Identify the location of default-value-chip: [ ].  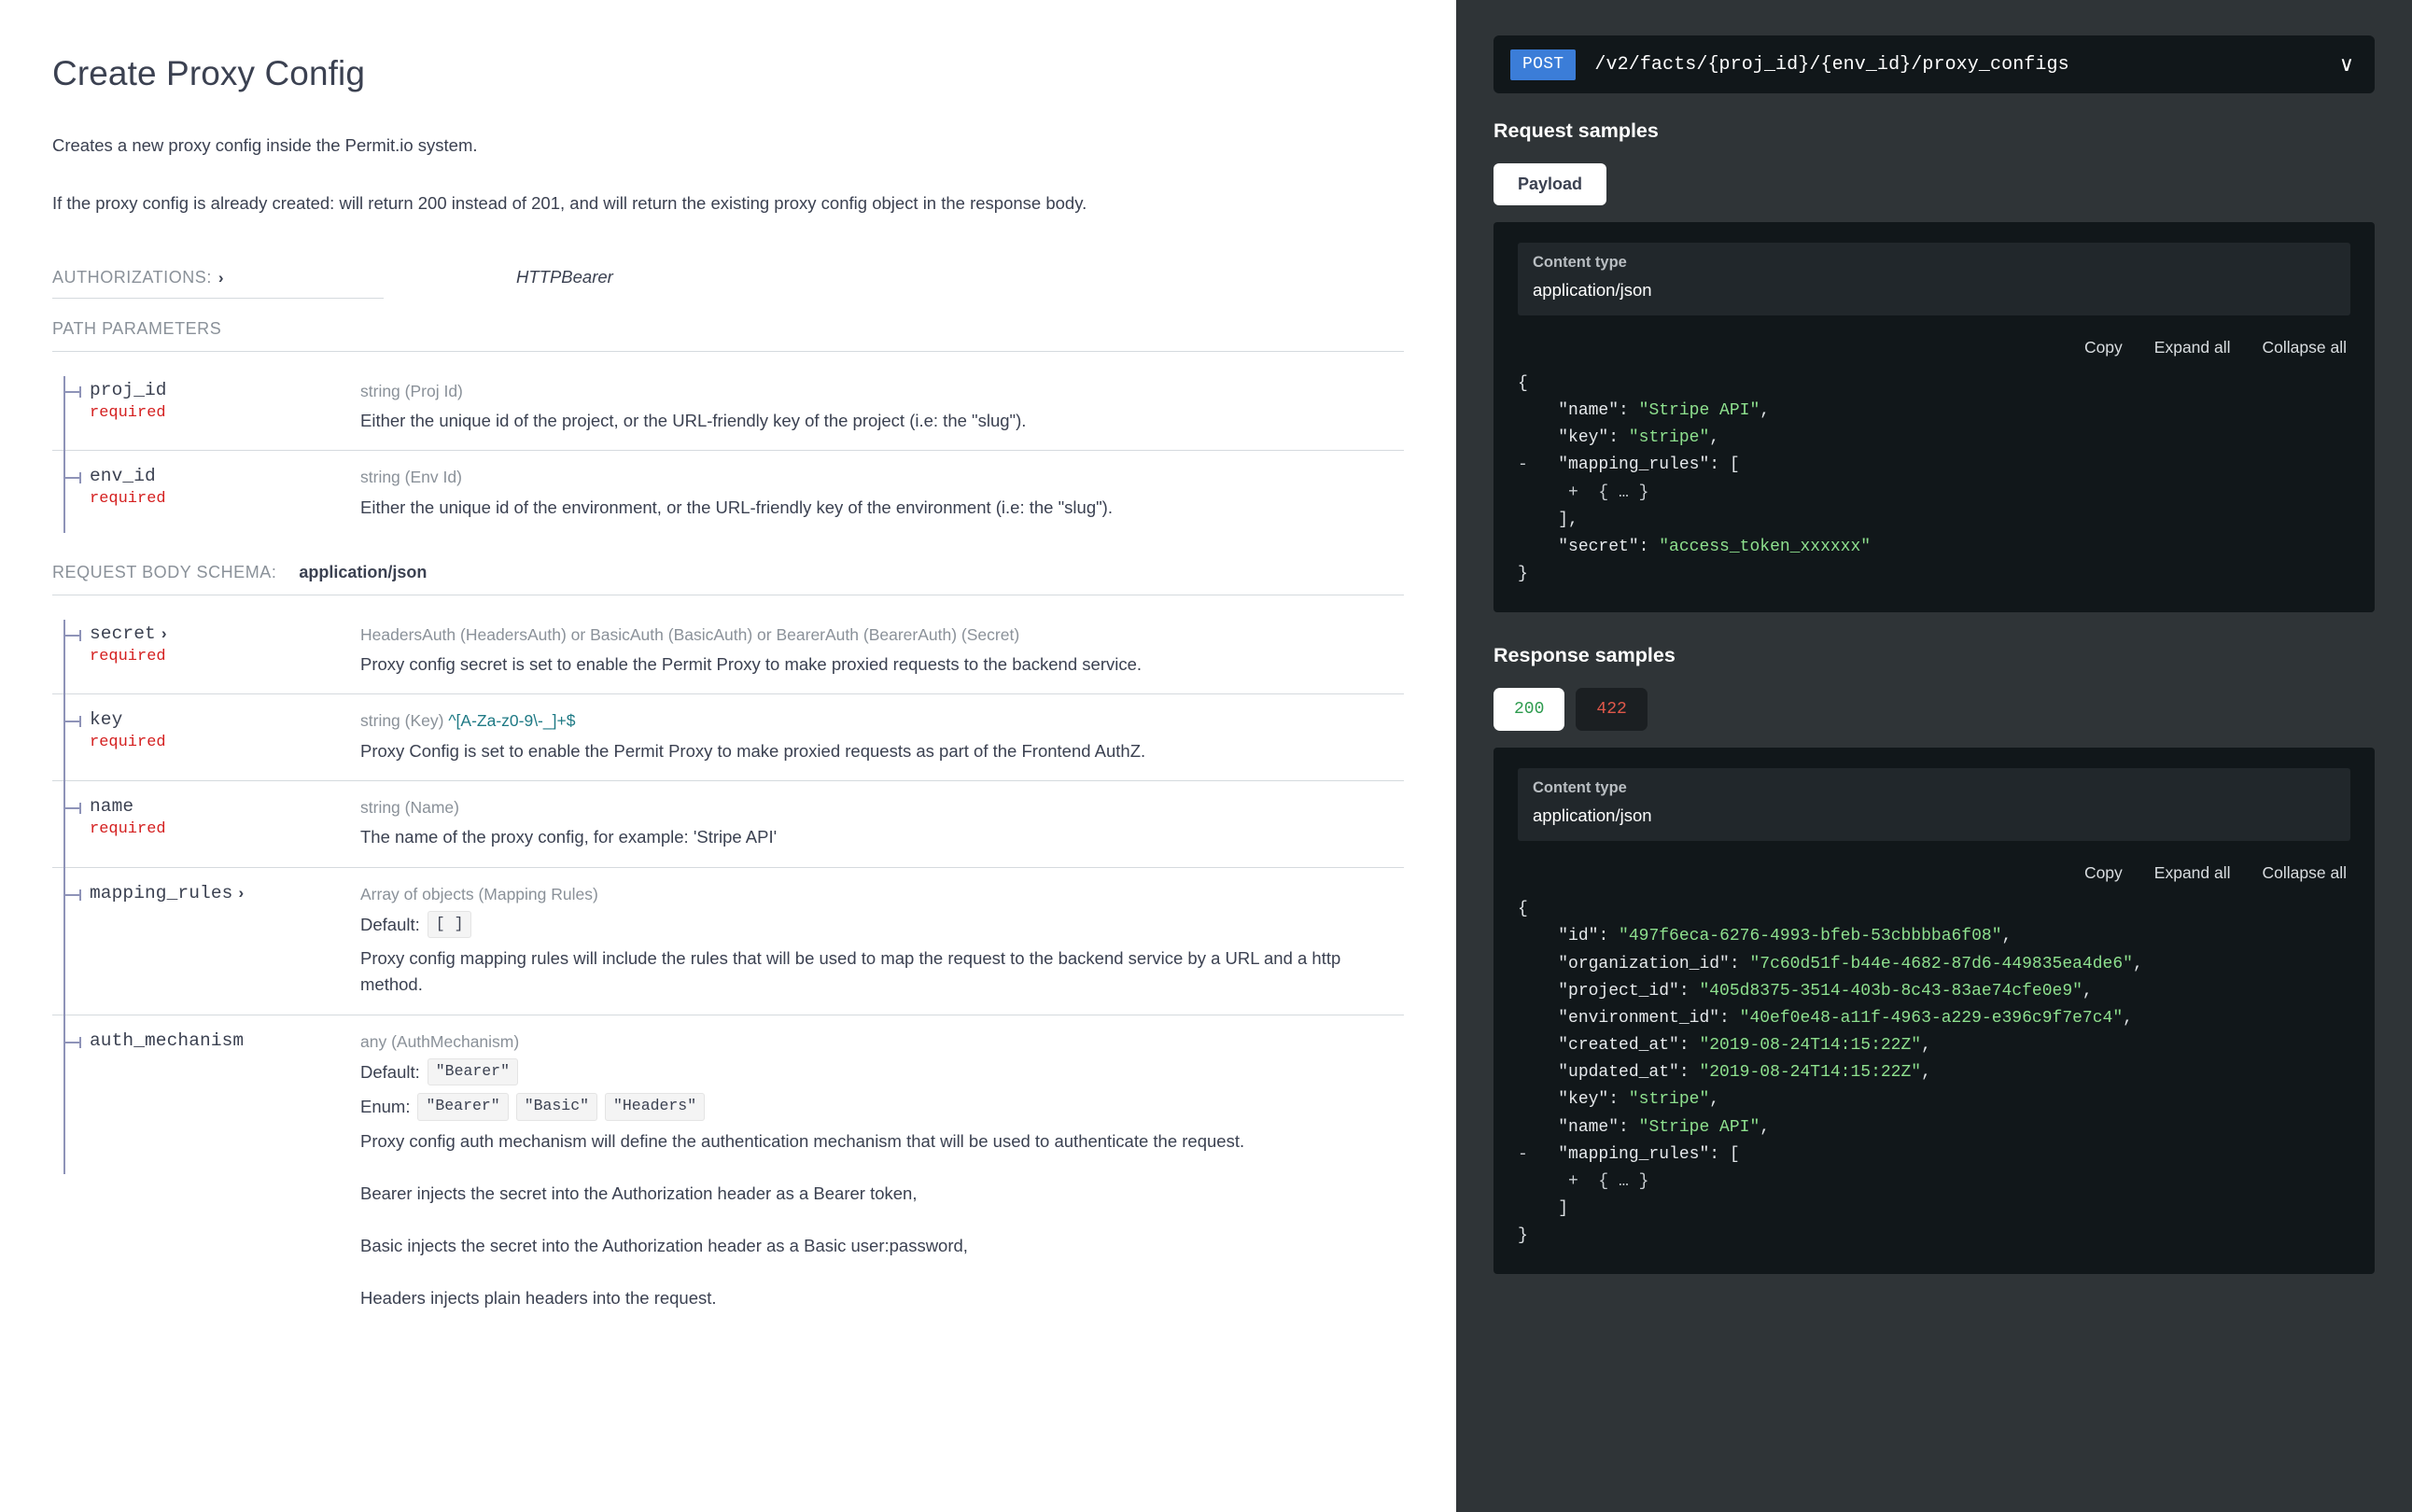
(449, 925).